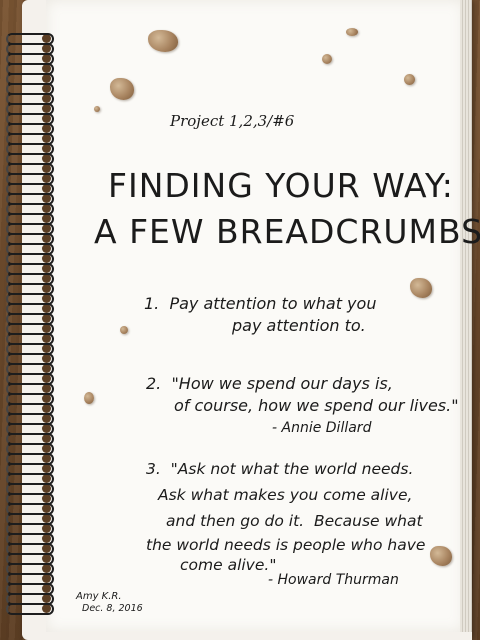 The image size is (480, 640). I want to click on signature-name: Amy K.R., so click(99, 596).